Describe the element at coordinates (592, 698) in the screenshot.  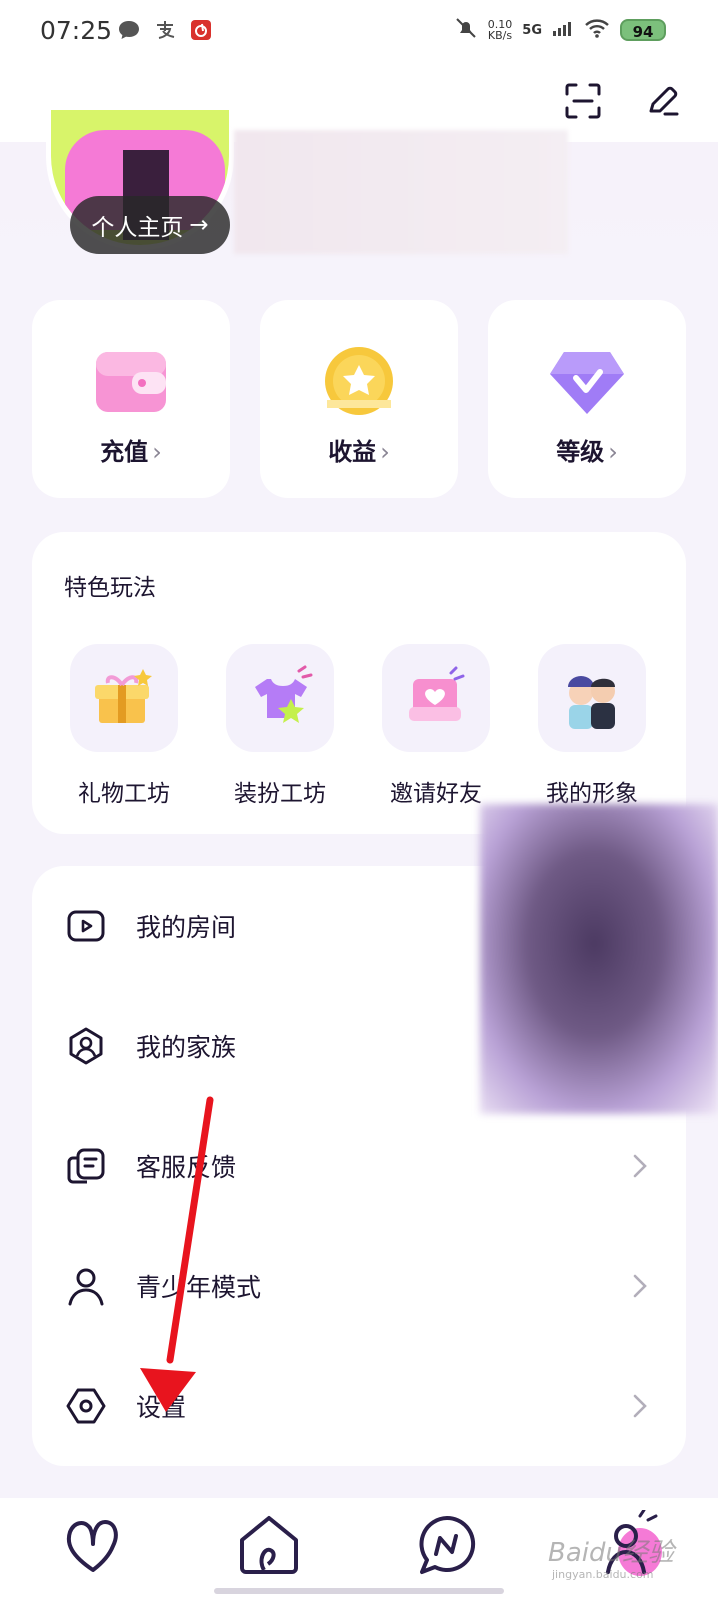
I see `avatar-couple-icon` at that location.